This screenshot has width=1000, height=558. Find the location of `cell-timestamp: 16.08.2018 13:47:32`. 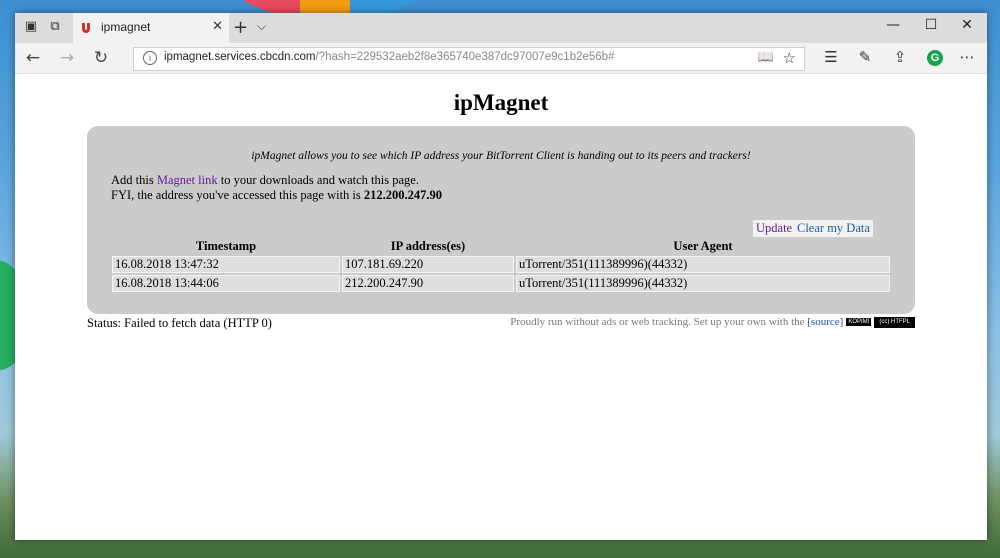

cell-timestamp: 16.08.2018 13:47:32 is located at coordinates (226, 264).